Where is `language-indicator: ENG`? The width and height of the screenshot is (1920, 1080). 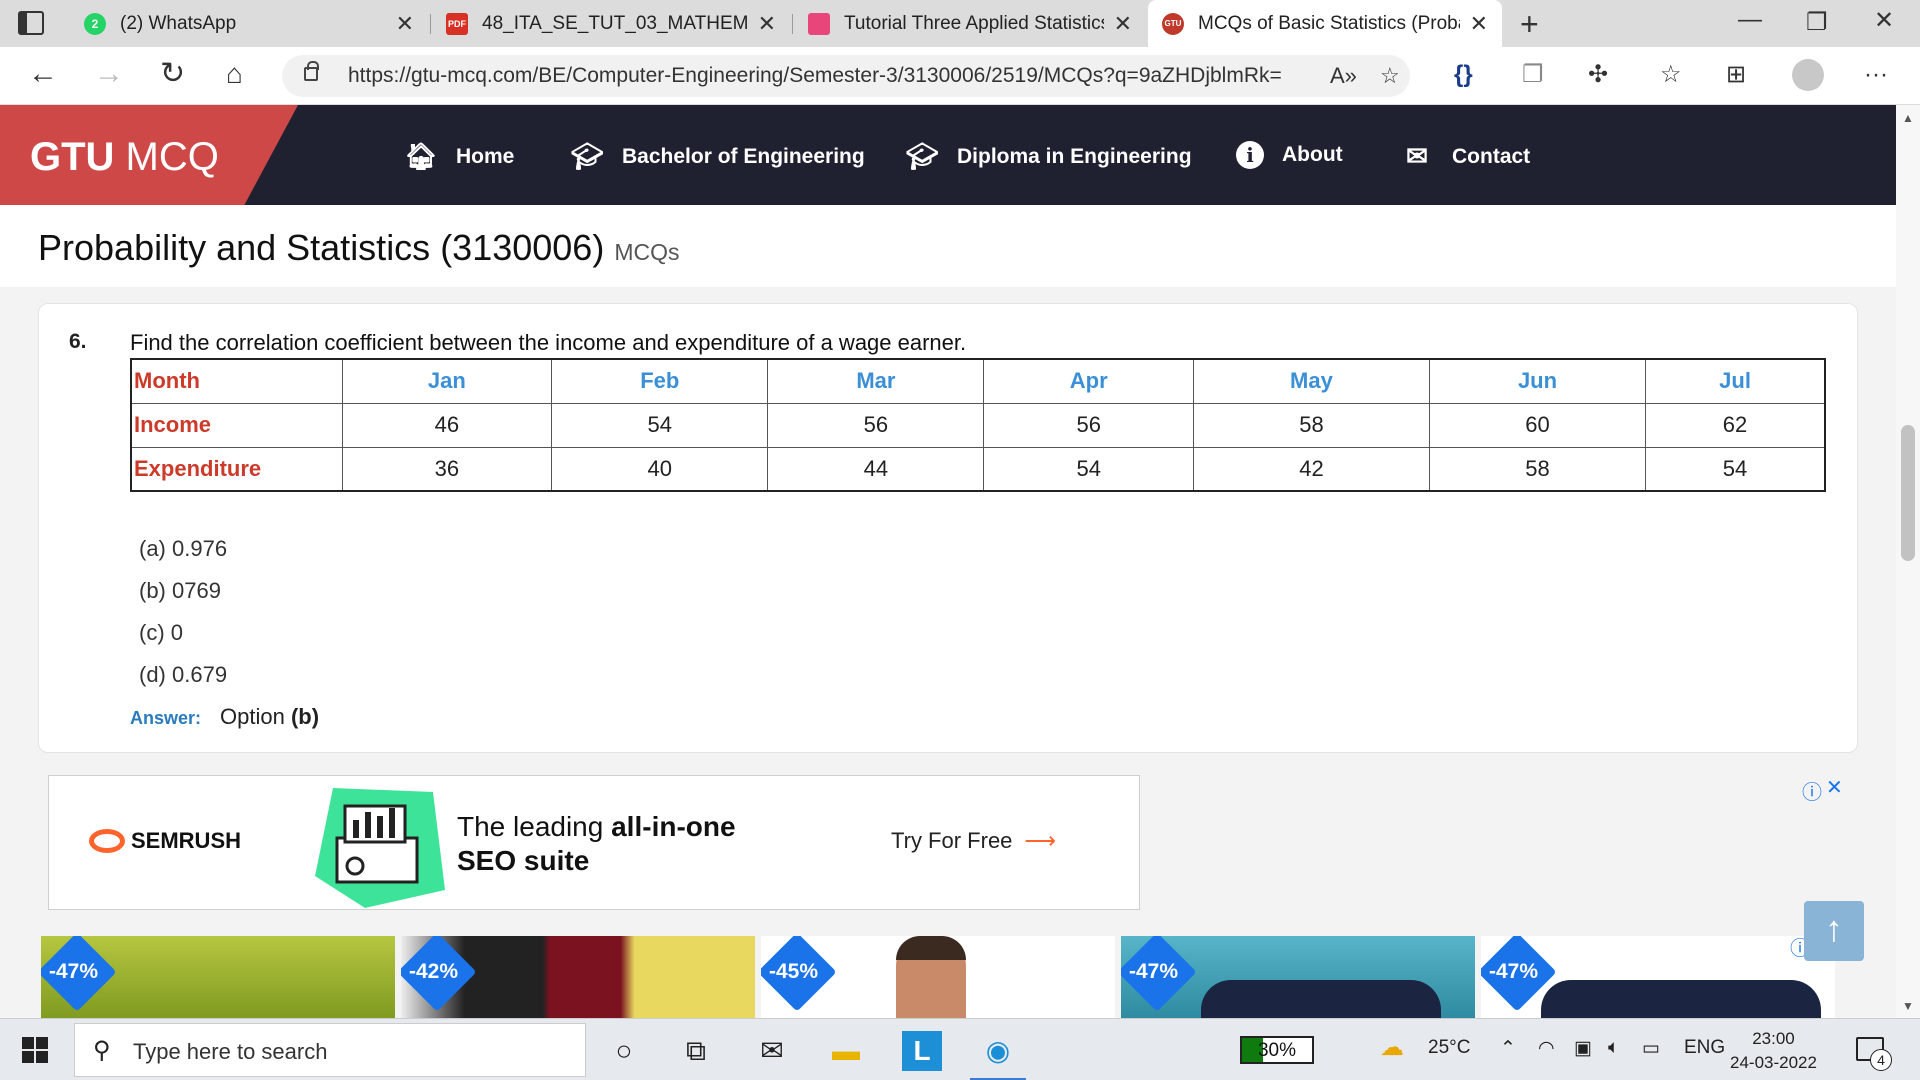 language-indicator: ENG is located at coordinates (1704, 1048).